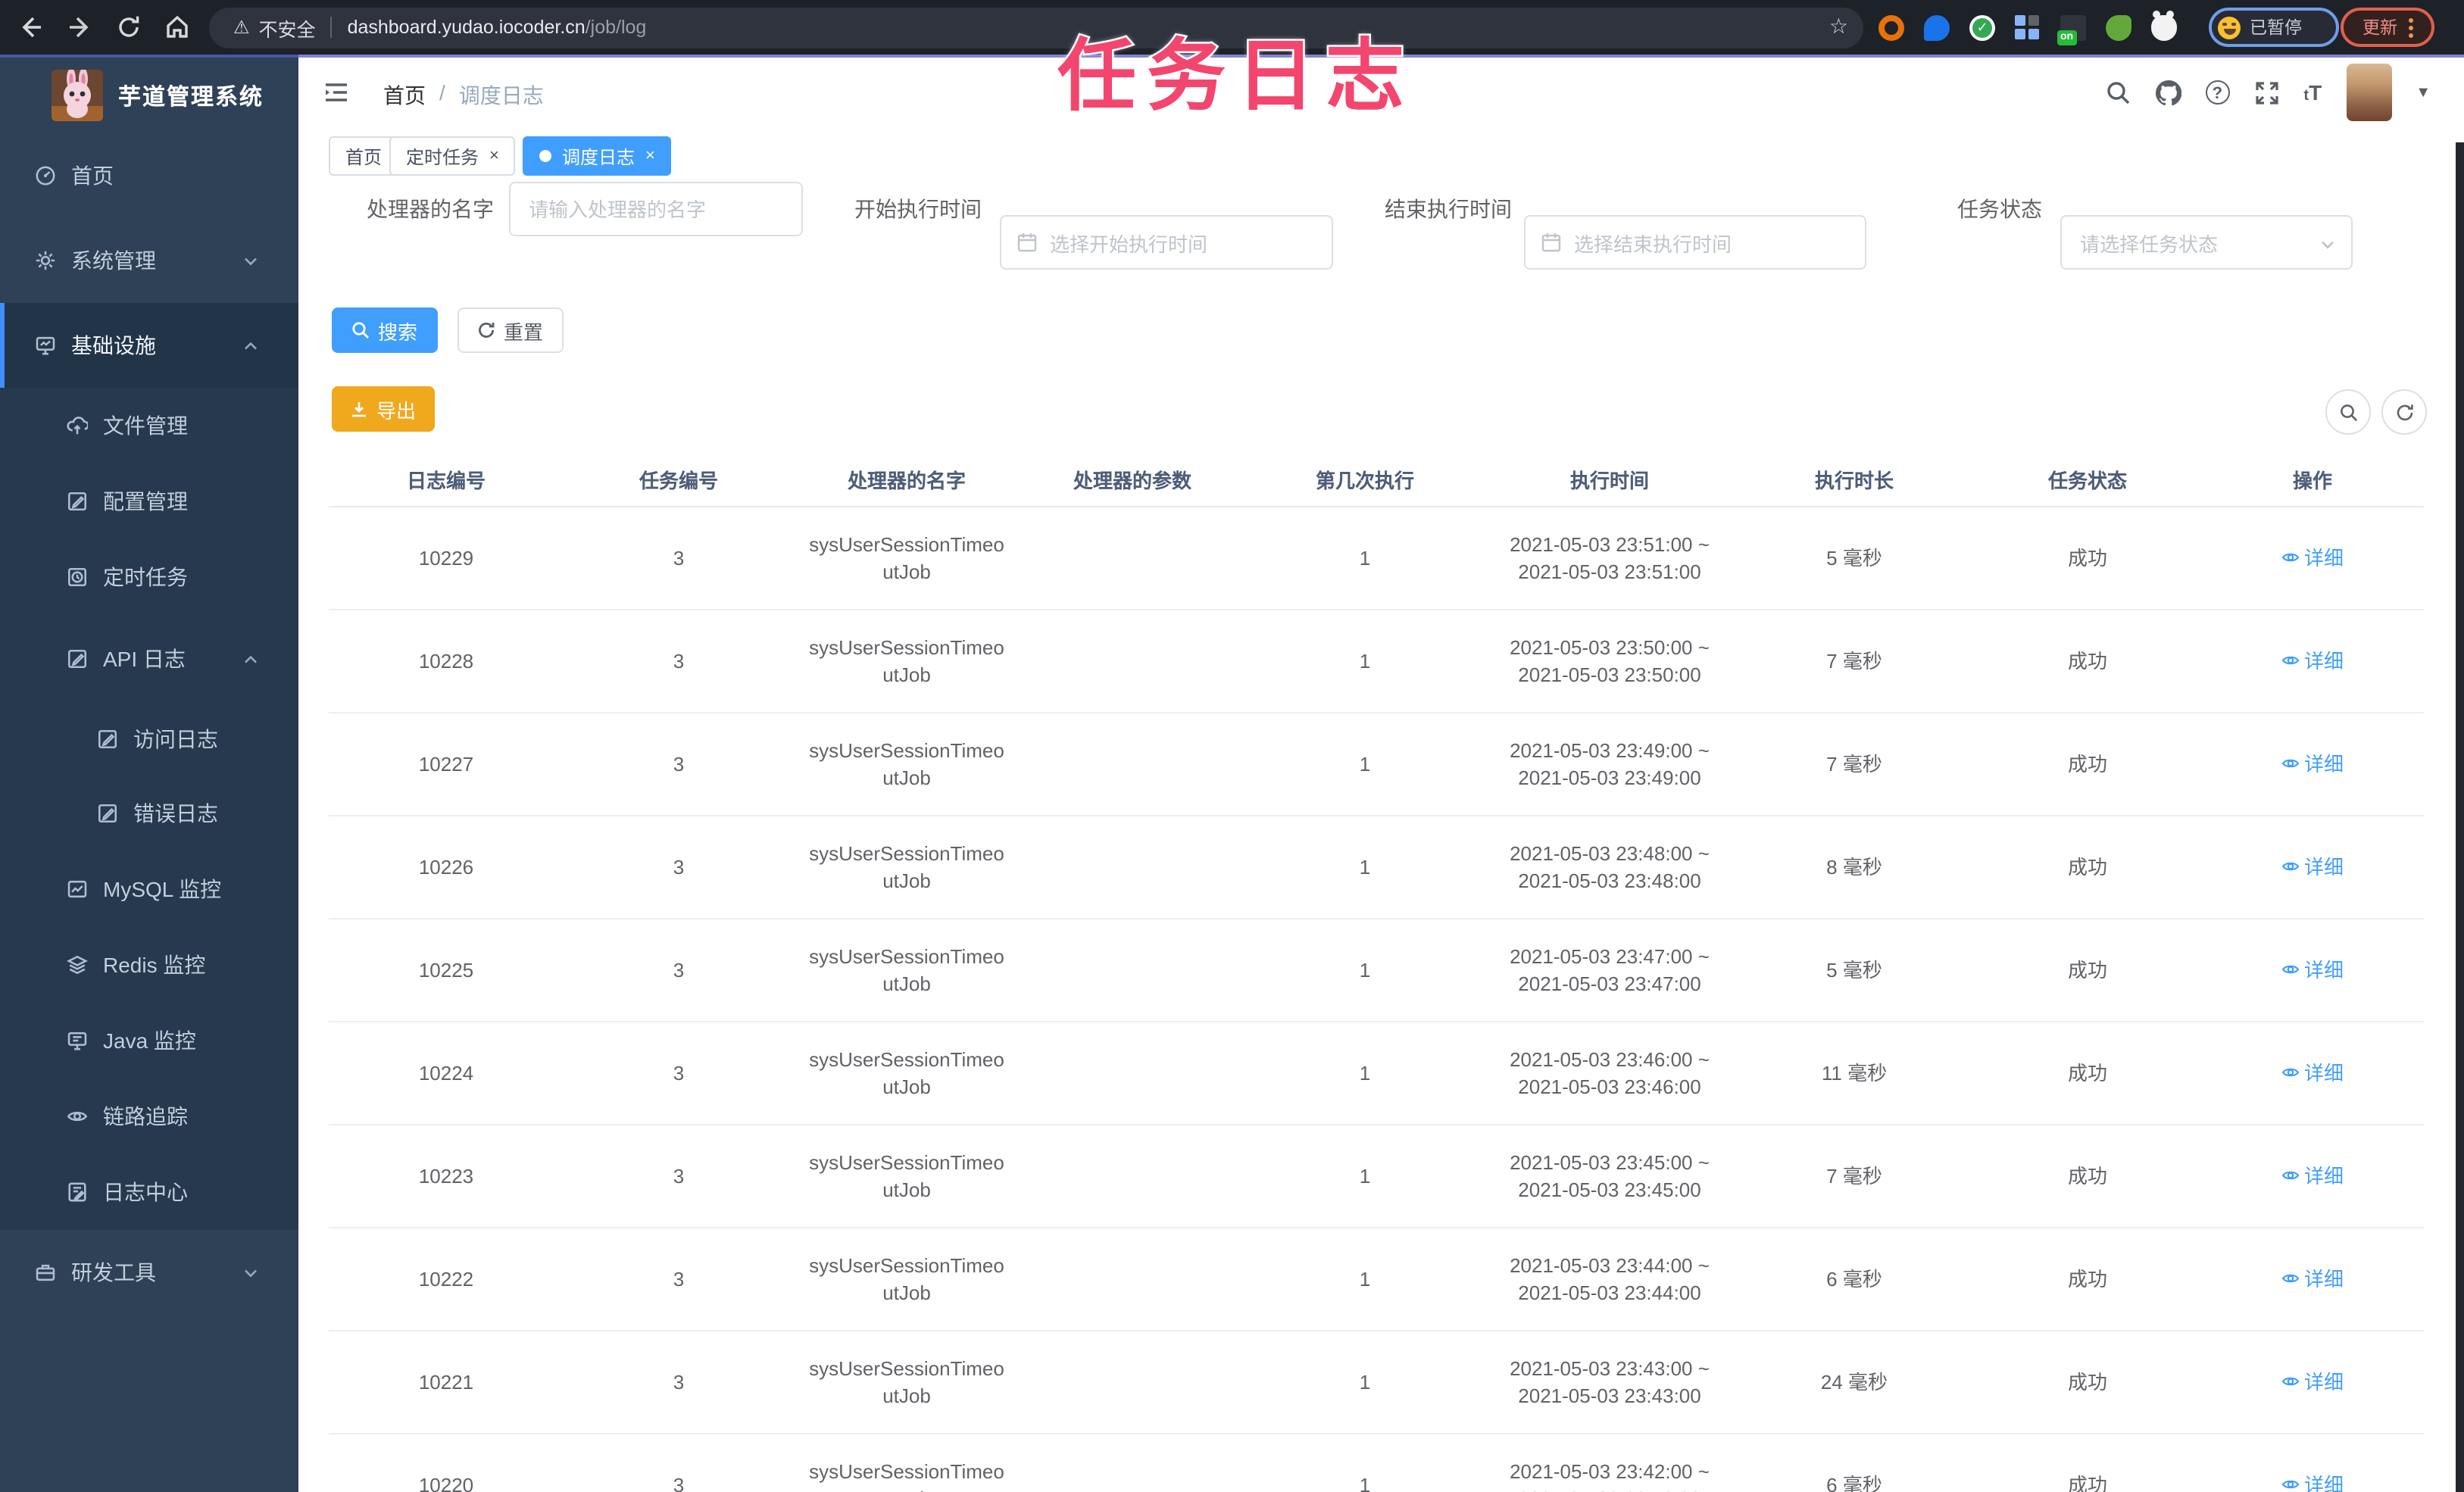  What do you see at coordinates (149, 426) in the screenshot?
I see `sidebar-item-文件管理: 文件管理` at bounding box center [149, 426].